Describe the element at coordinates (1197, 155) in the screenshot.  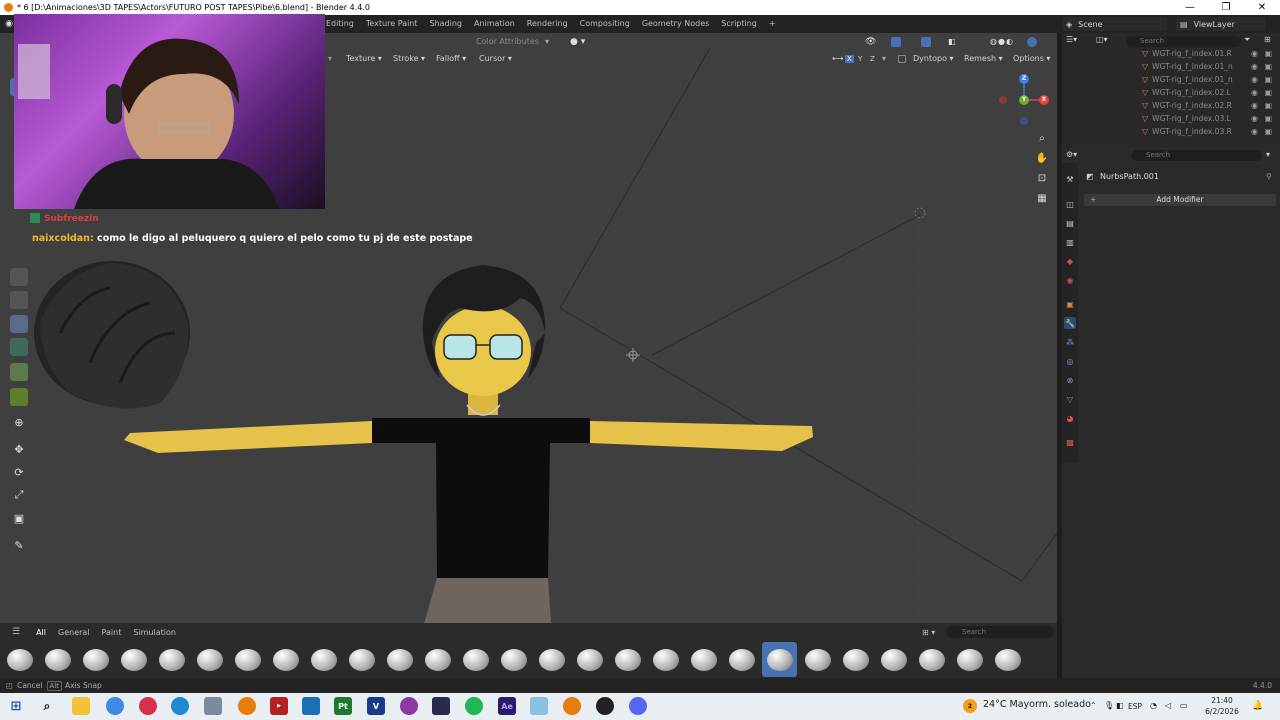
I see `properties-search-input: Search` at that location.